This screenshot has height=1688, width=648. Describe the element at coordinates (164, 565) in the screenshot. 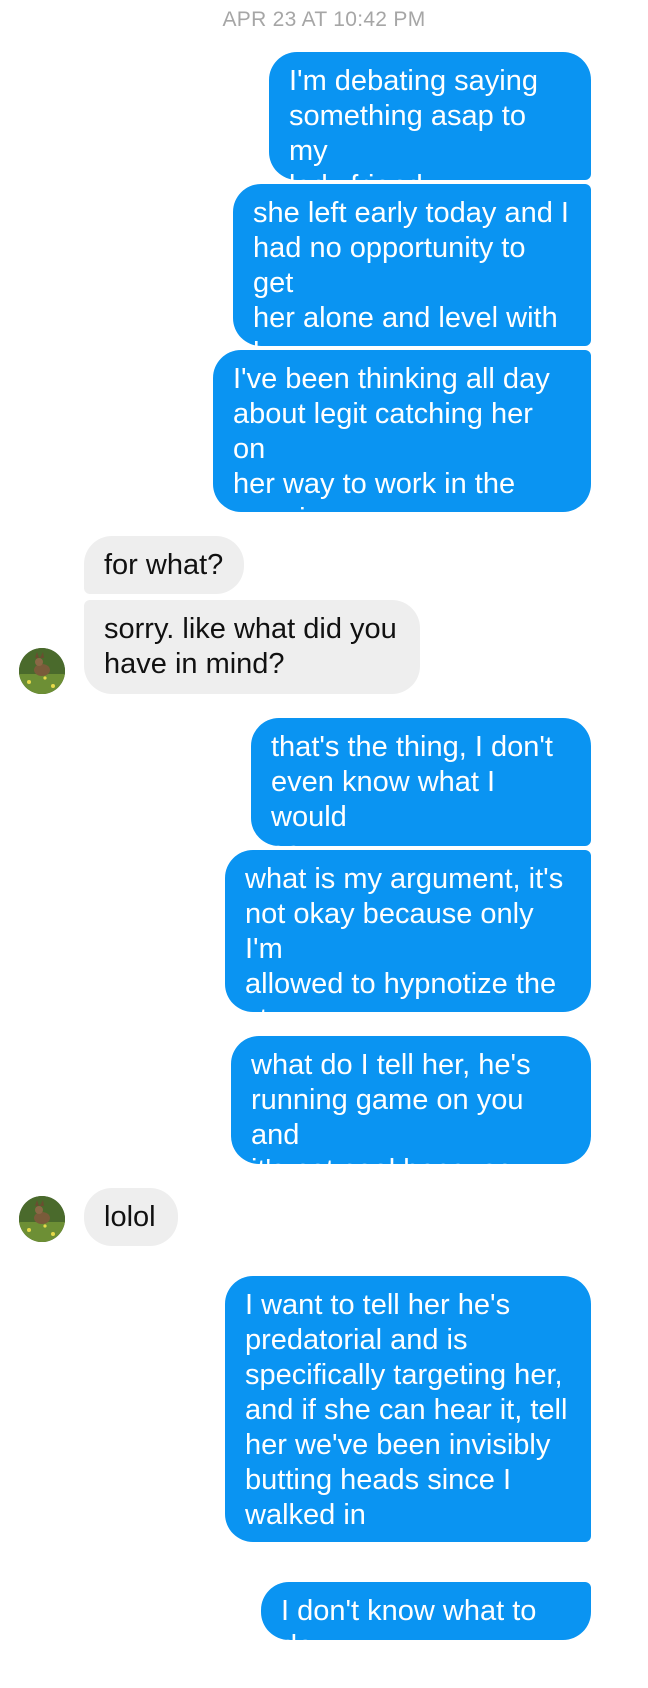

I see `message-bubble-incoming: for what?` at that location.